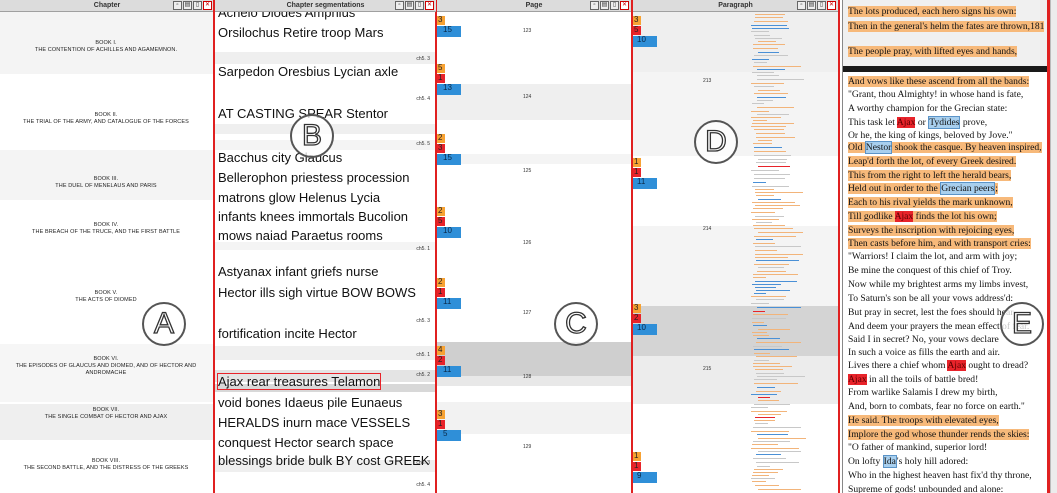  What do you see at coordinates (317, 292) in the screenshot?
I see `segment-line: Hector ills sigh virtue BOW BOWS` at bounding box center [317, 292].